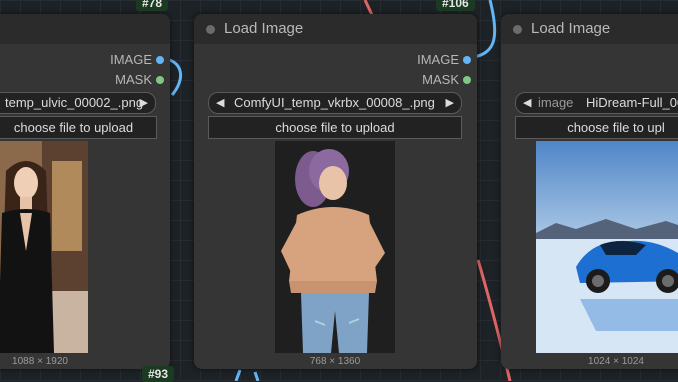 The image size is (678, 382). What do you see at coordinates (74, 102) in the screenshot?
I see `image-combo-value: temp_ulvic_00002_.png` at bounding box center [74, 102].